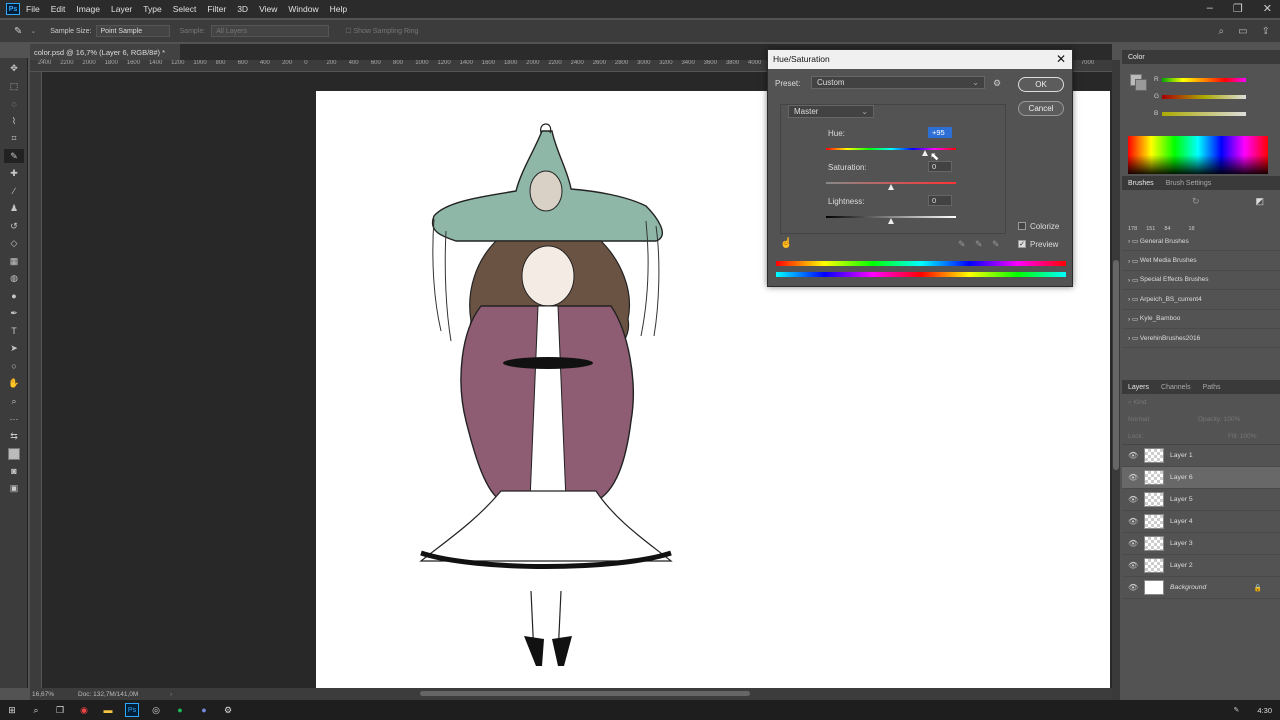 The width and height of the screenshot is (1280, 720). Describe the element at coordinates (381, 31) in the screenshot. I see `show-sampling-ring-checkbox: ☐ Show Sampling Ring` at that location.